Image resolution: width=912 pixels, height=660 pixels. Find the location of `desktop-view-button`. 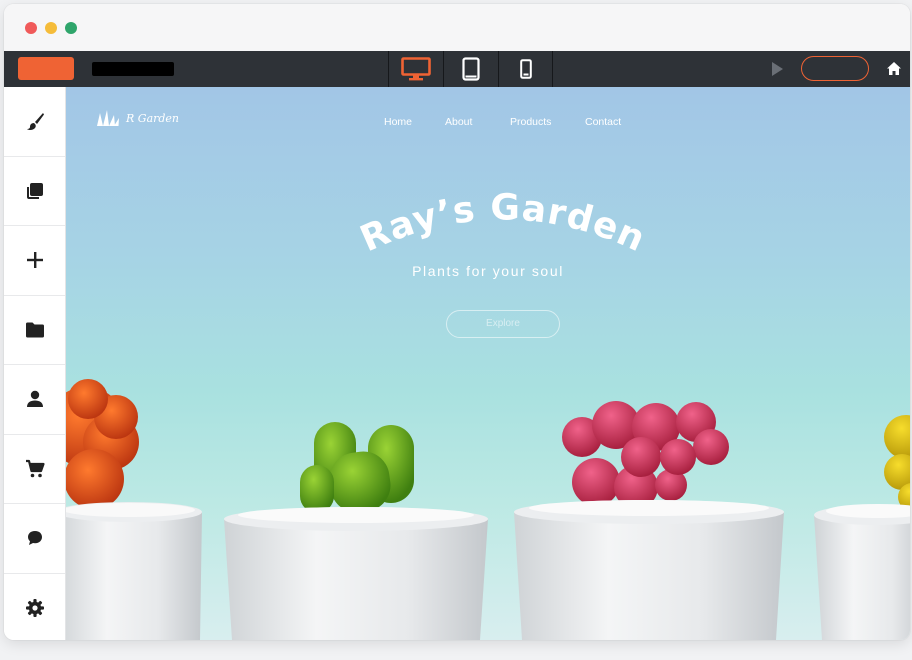

desktop-view-button is located at coordinates (415, 69).